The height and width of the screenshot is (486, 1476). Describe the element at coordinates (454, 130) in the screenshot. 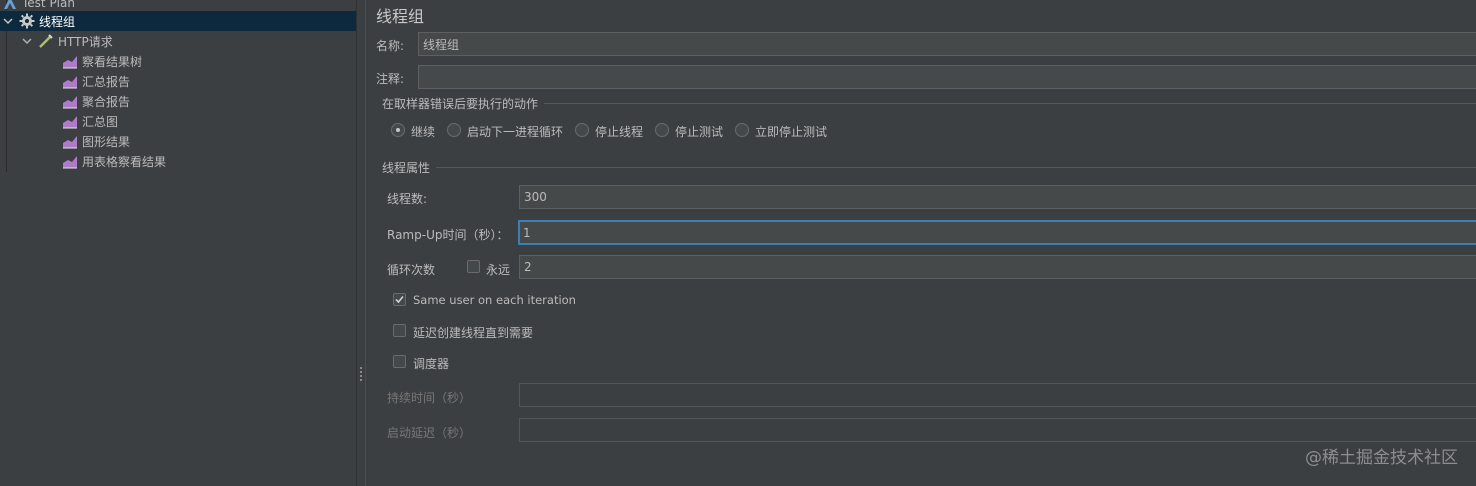

I see `radio-start-next-loop` at that location.